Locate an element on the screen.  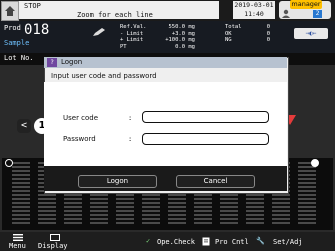
value-label: + Limit is located at coordinates (132, 40).